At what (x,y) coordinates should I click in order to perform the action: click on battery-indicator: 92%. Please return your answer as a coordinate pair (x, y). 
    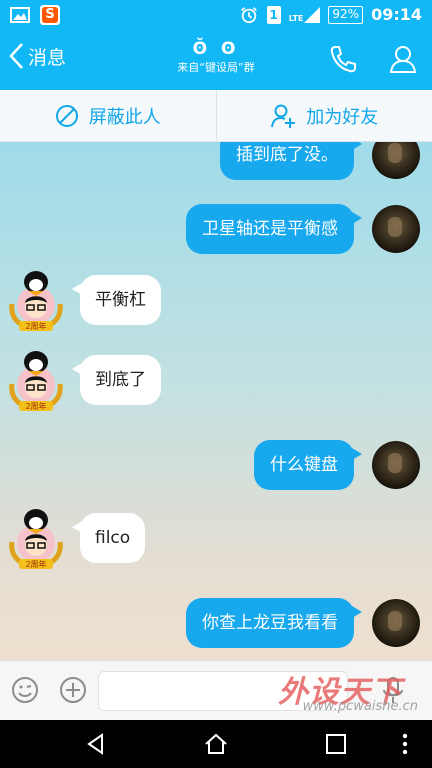
    Looking at the image, I should click on (346, 14).